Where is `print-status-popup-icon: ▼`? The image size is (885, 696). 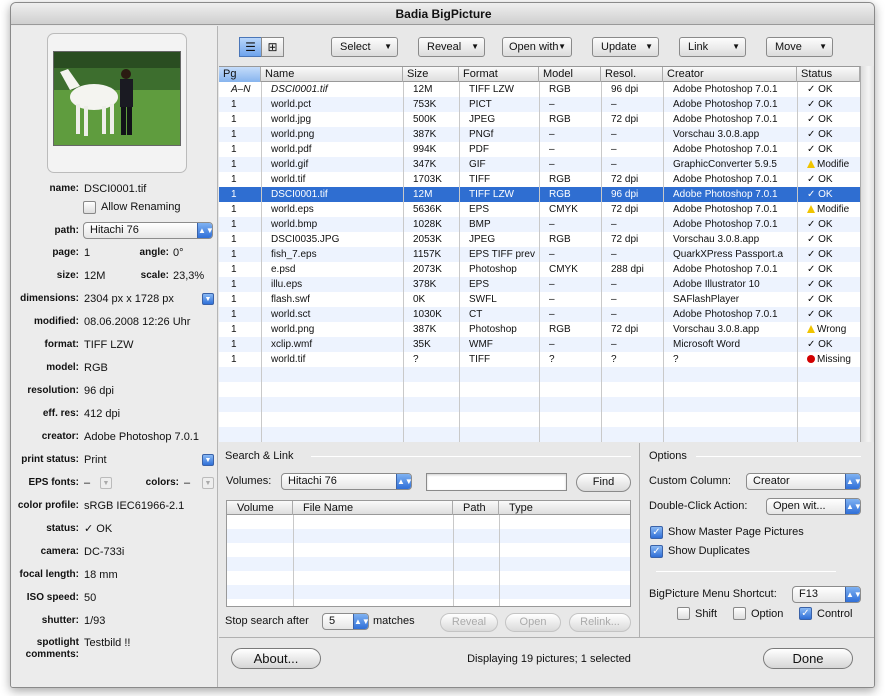 print-status-popup-icon: ▼ is located at coordinates (208, 460).